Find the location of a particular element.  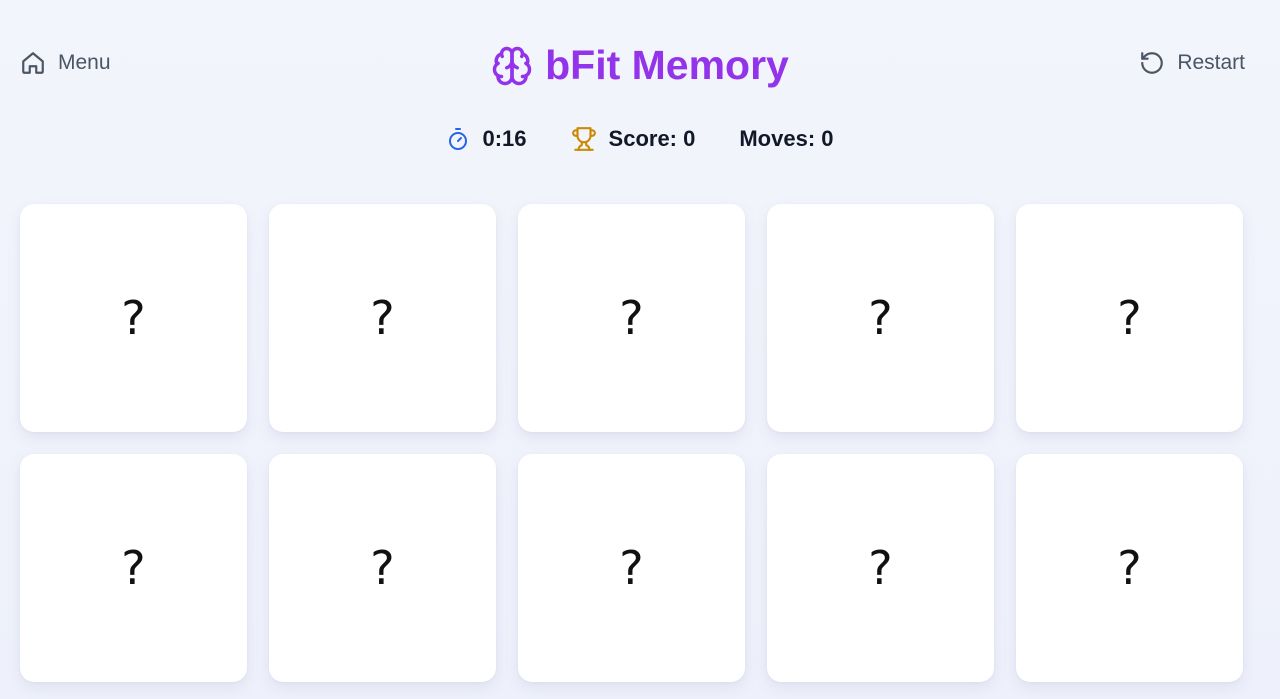

stats-bar: 0:16 Score: 0 Moves: 0 is located at coordinates (640, 139).